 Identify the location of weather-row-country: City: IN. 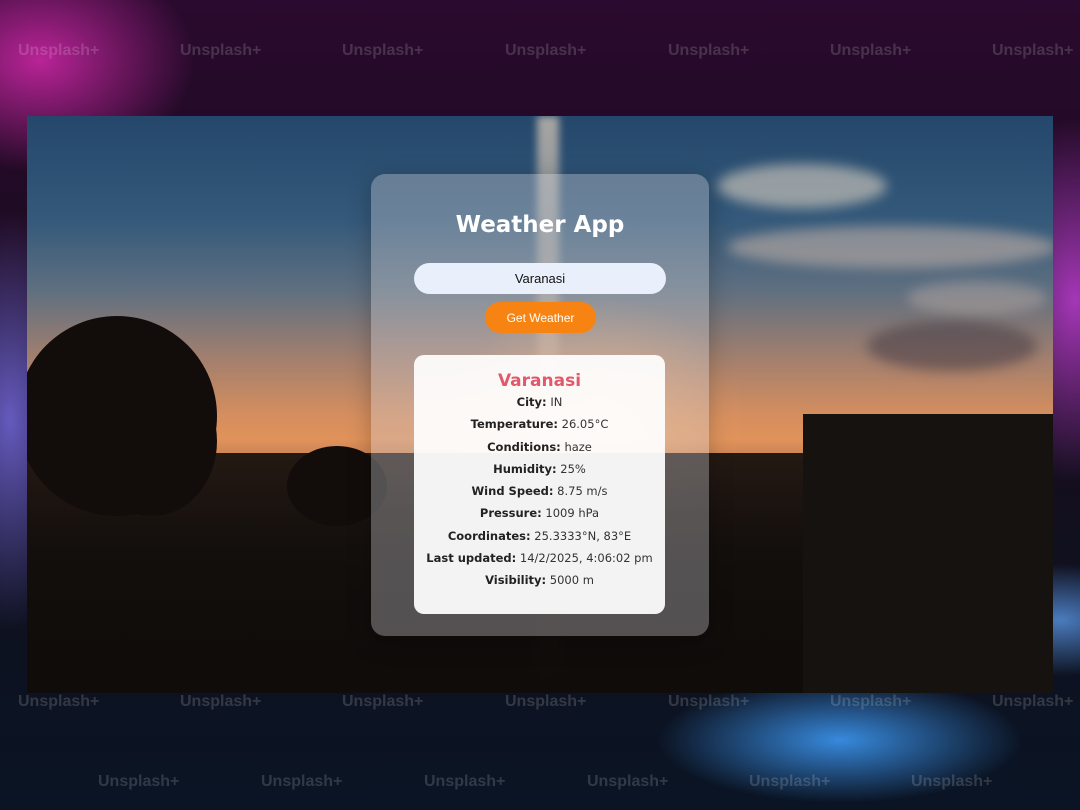
(539, 402).